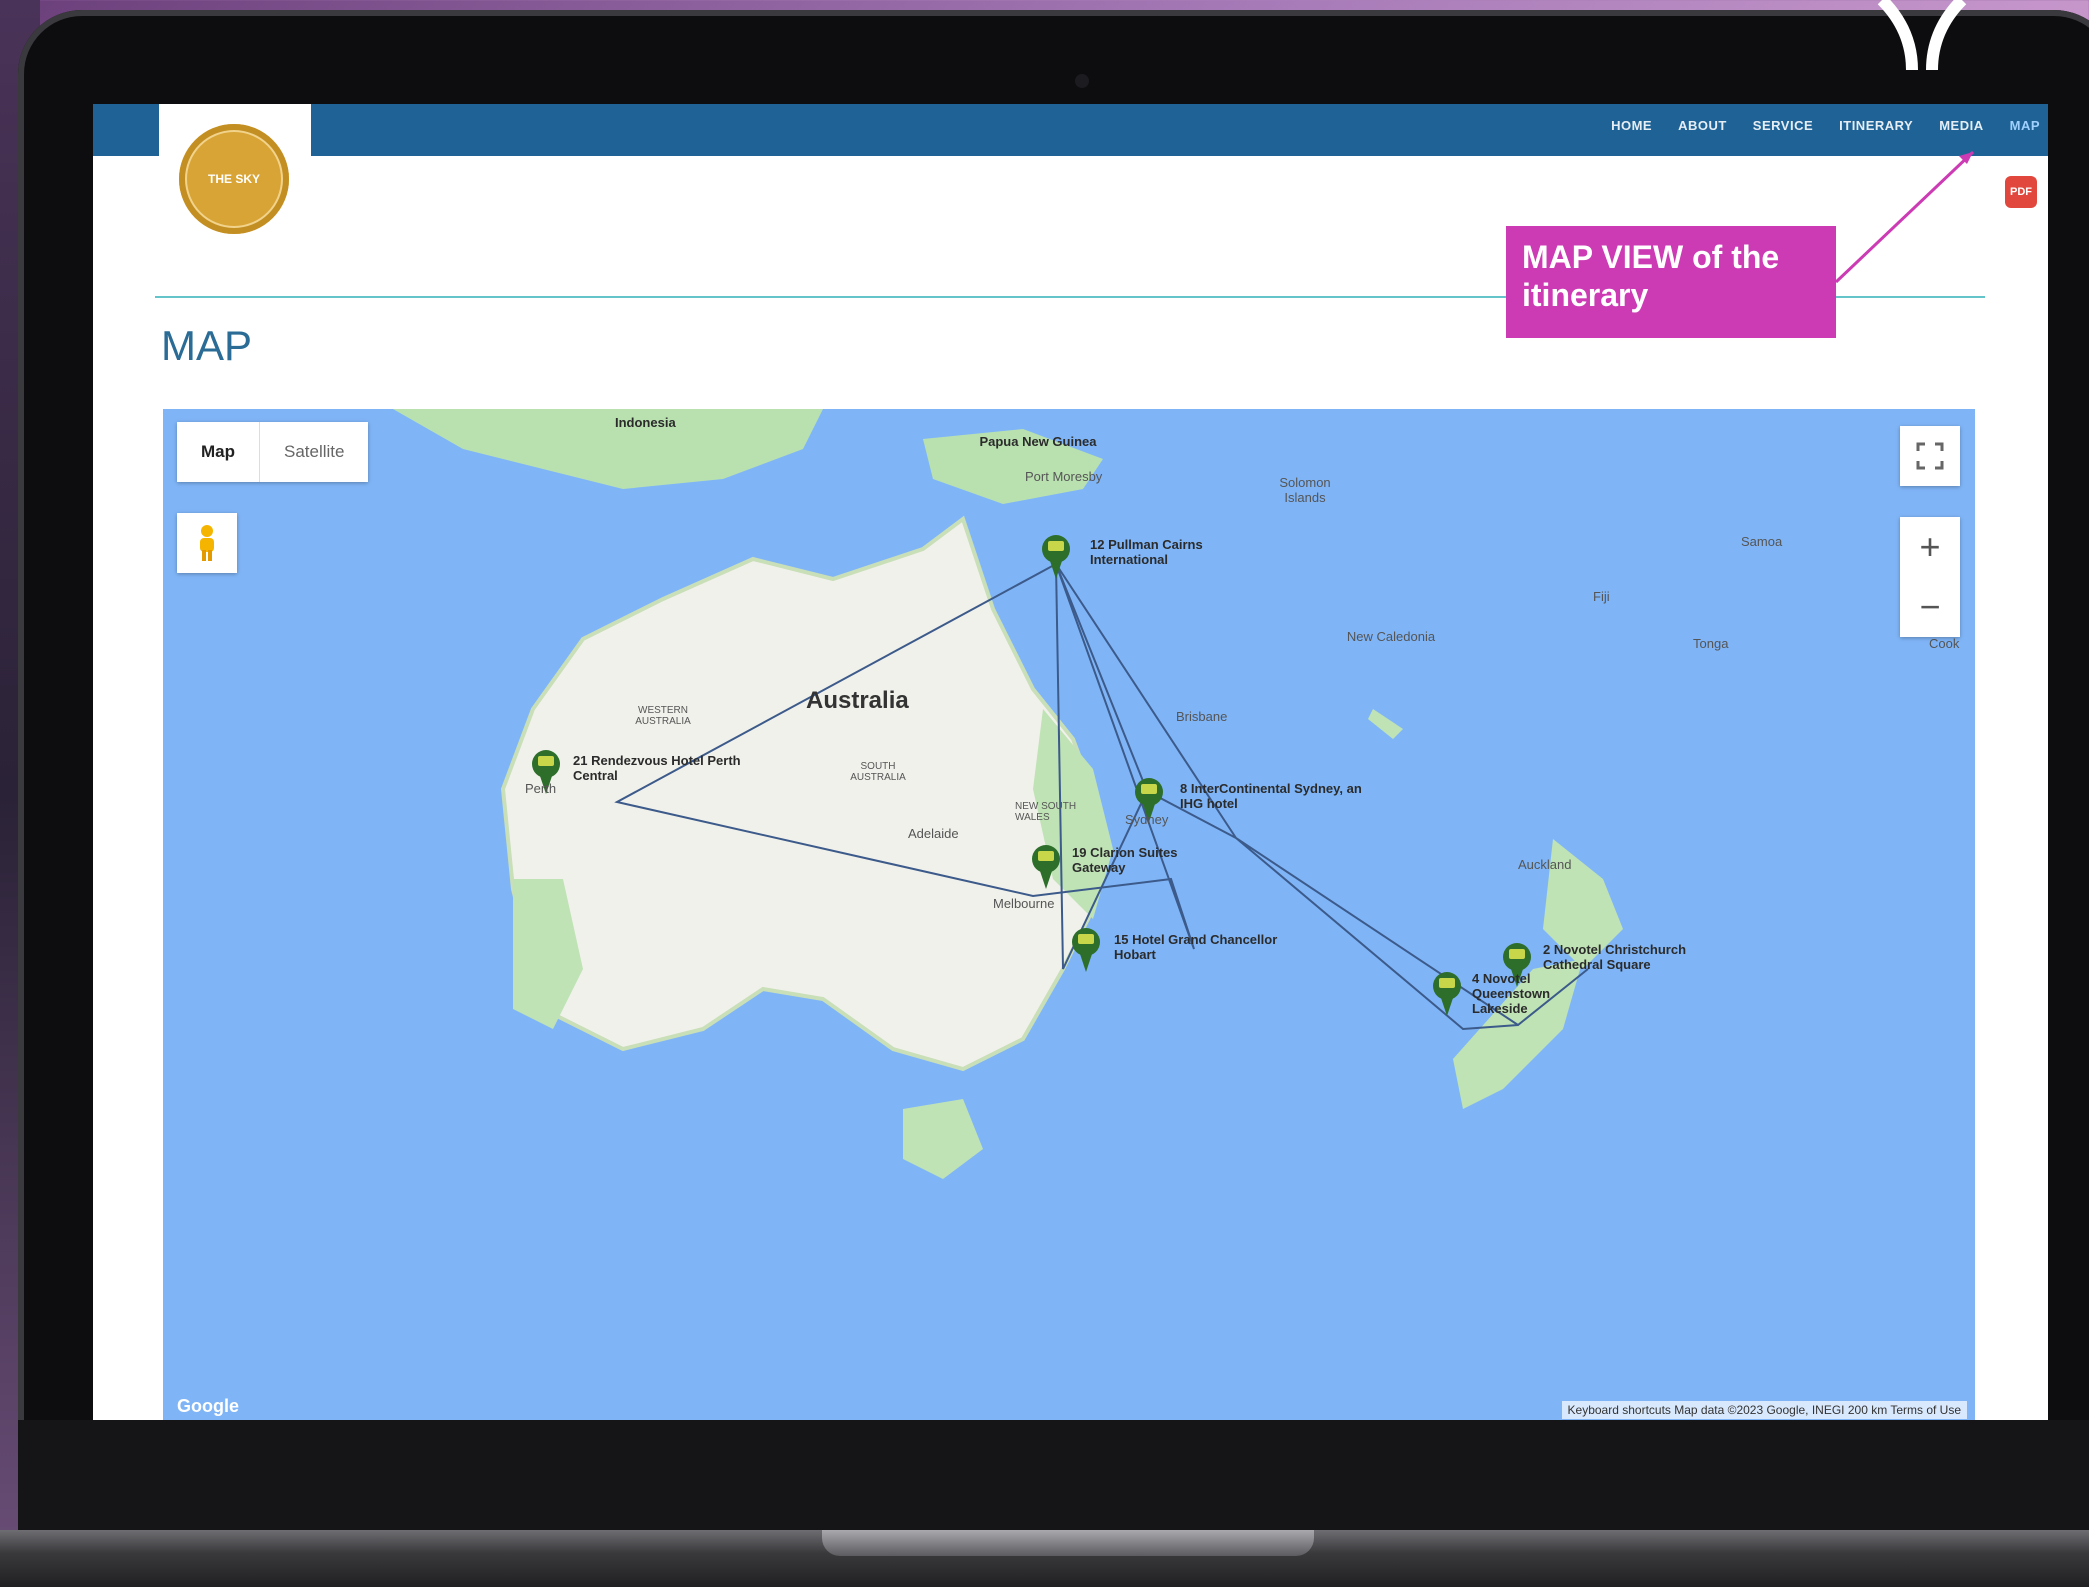  I want to click on pegman-icon, so click(207, 543).